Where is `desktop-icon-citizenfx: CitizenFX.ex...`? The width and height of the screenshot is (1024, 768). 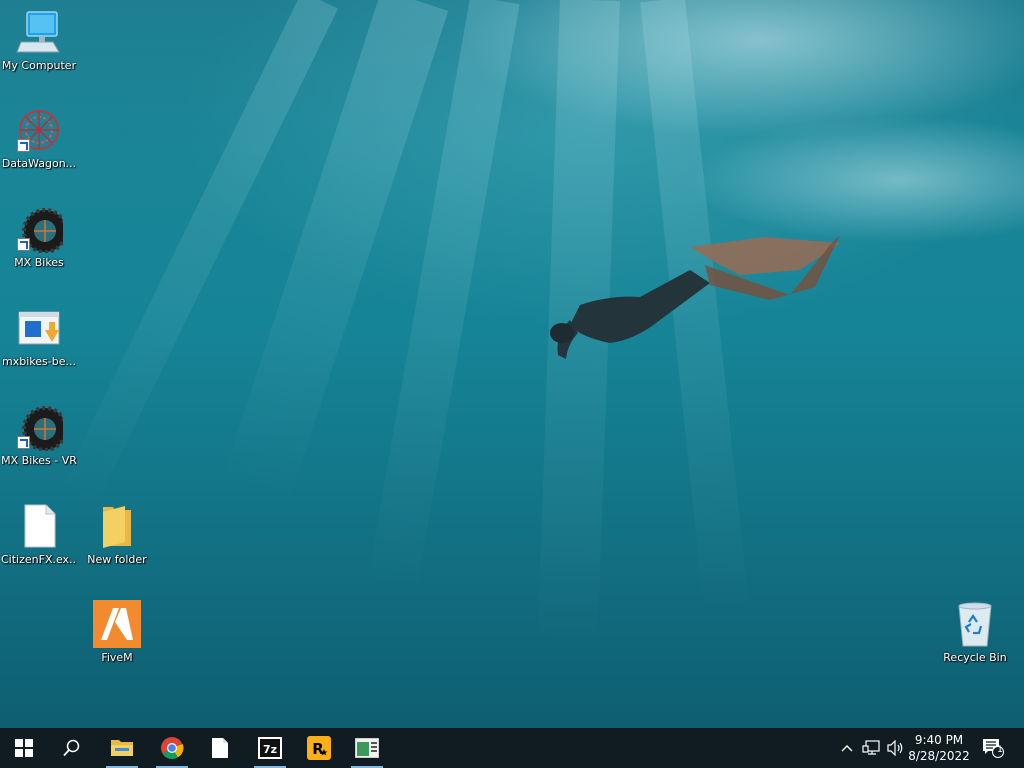 desktop-icon-citizenfx: CitizenFX.ex... is located at coordinates (39, 534).